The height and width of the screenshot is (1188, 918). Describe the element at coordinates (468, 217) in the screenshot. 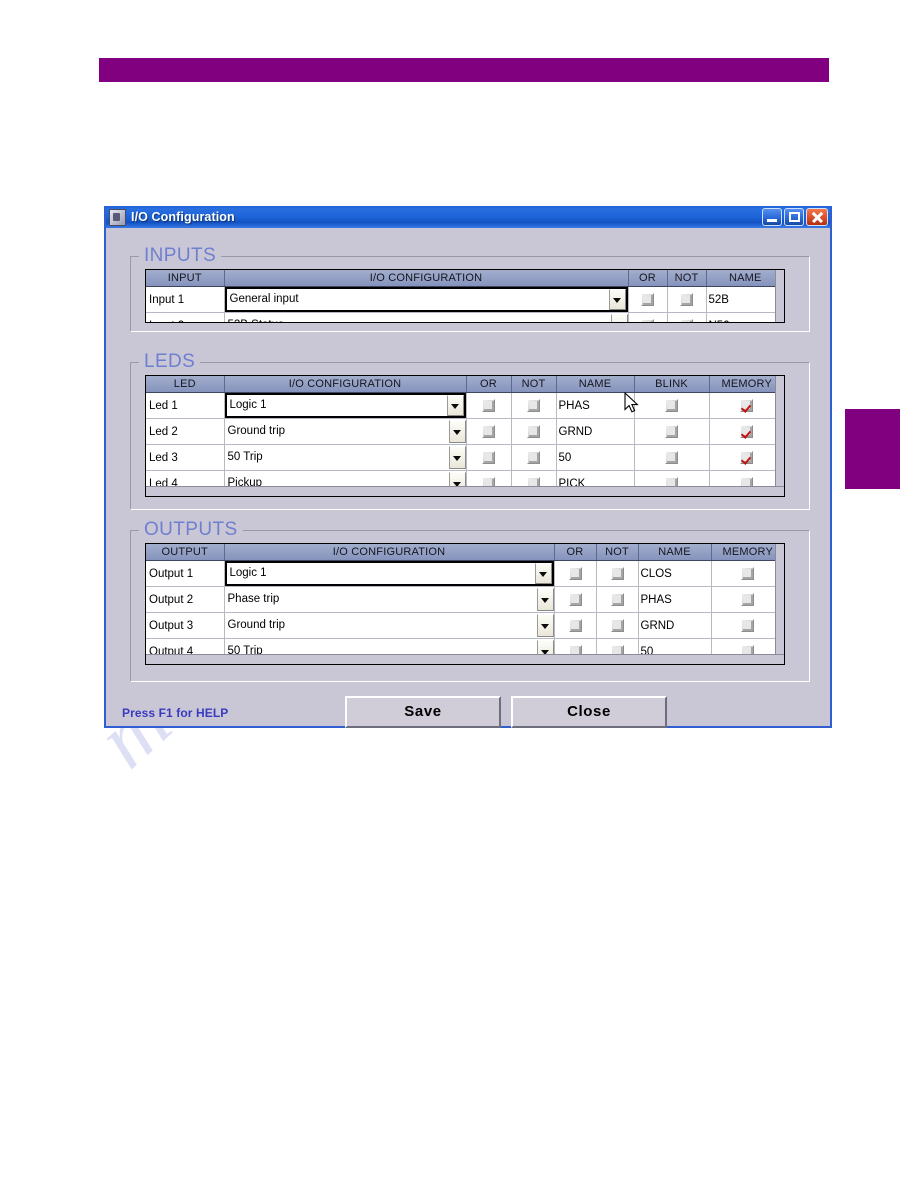

I see `window-titlebar: I/O Configuration` at that location.